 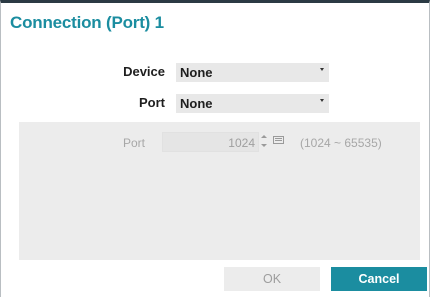 I want to click on port-number-label: Port, so click(x=134, y=143).